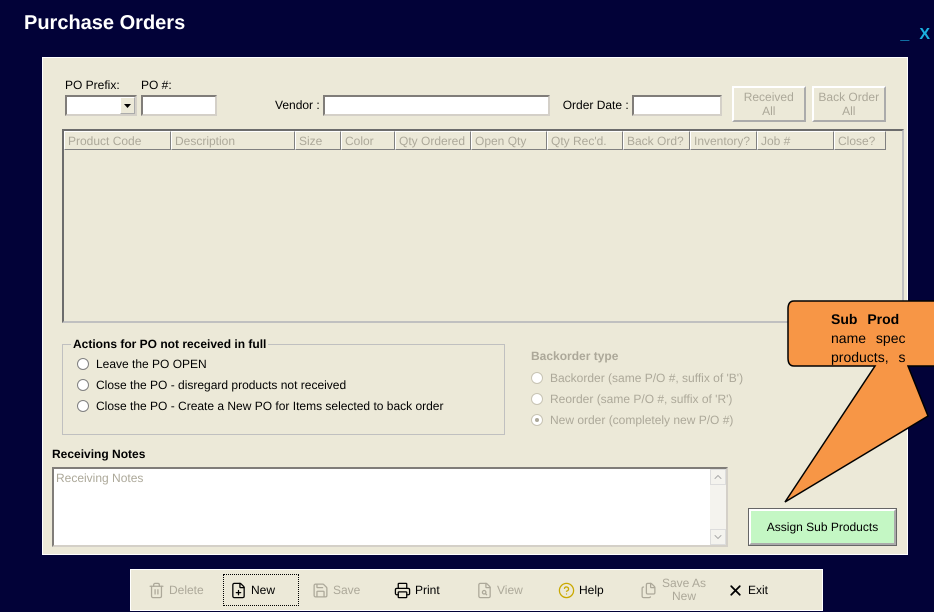 This screenshot has width=934, height=612. What do you see at coordinates (723, 140) in the screenshot?
I see `column-header: Inventory?` at bounding box center [723, 140].